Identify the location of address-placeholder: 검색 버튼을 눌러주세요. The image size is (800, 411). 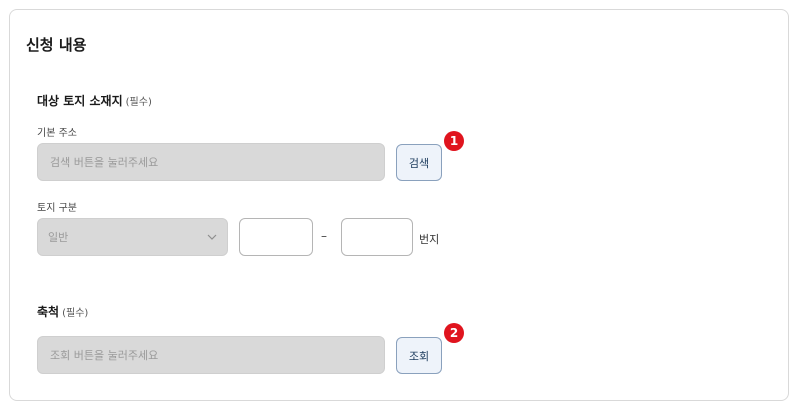
(104, 162).